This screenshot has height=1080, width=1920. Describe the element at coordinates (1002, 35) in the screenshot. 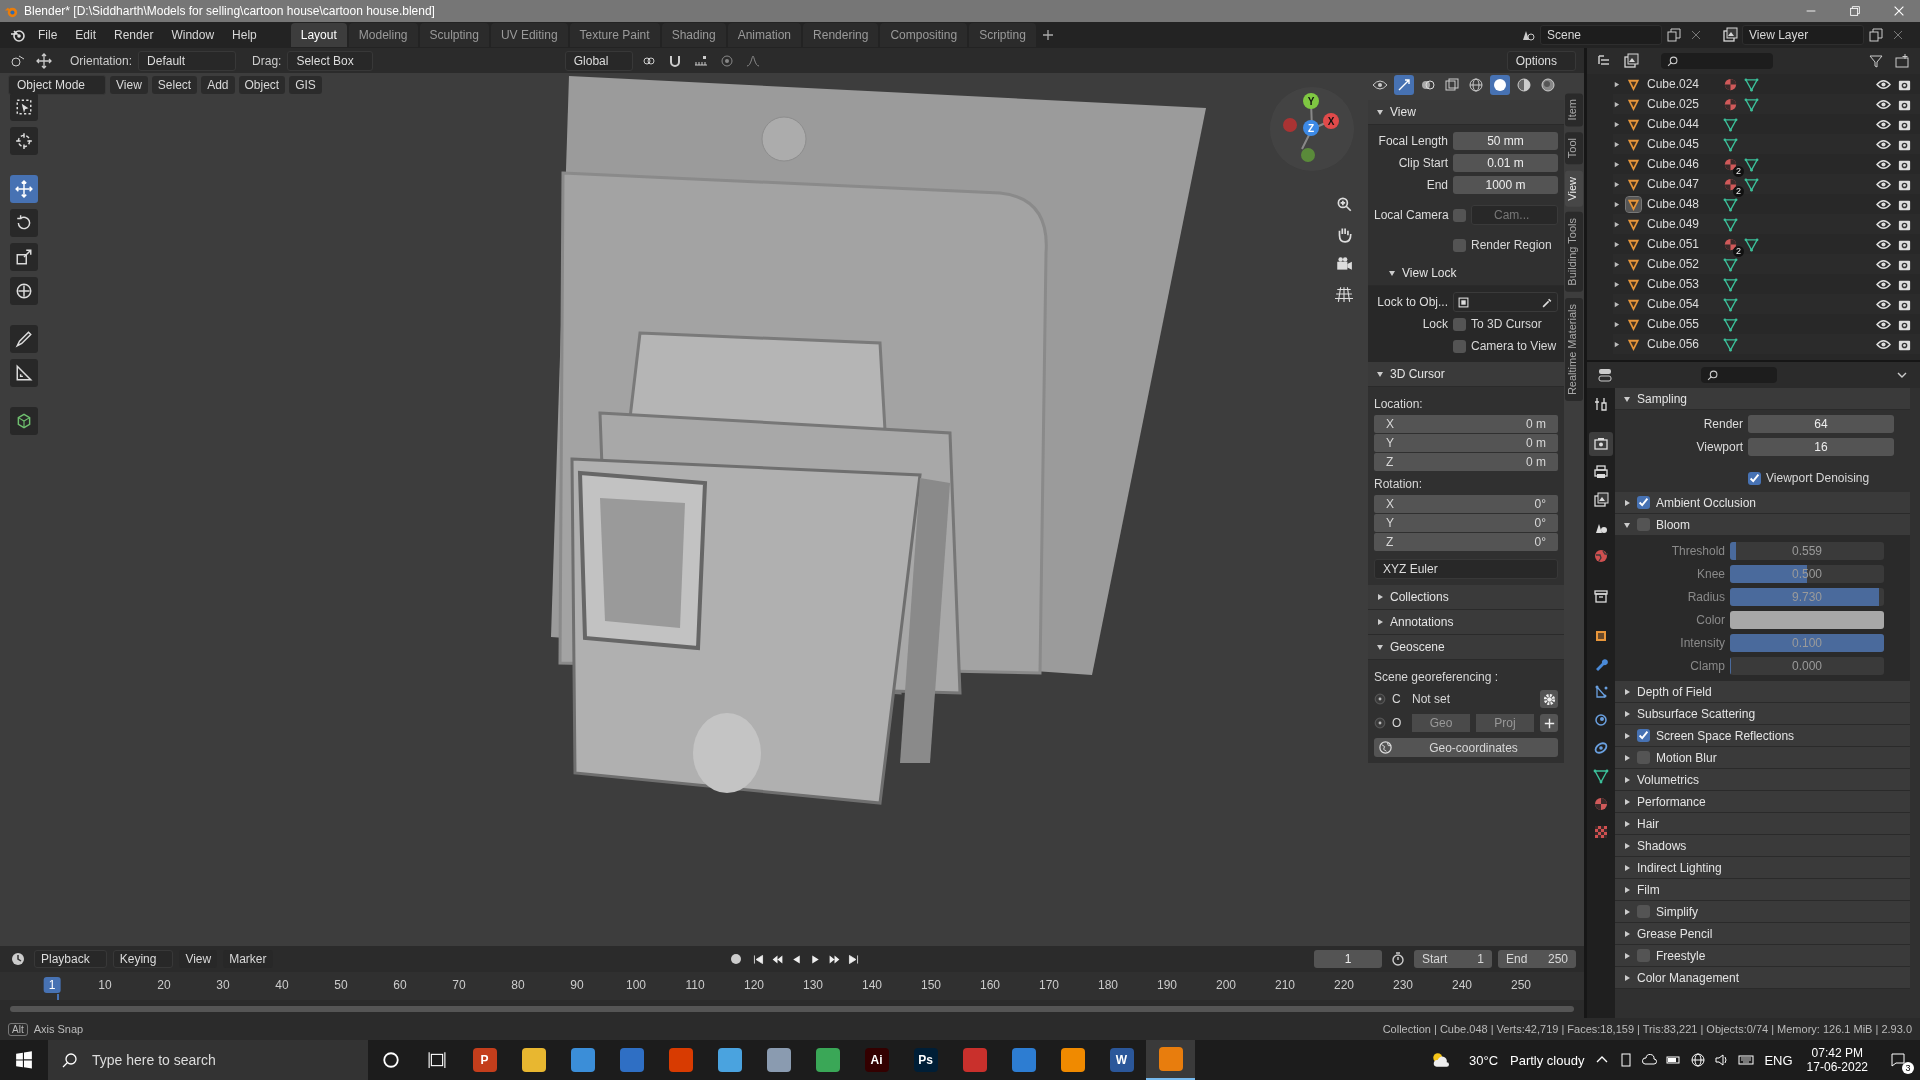

I see `workspace-tab: Scripting` at that location.